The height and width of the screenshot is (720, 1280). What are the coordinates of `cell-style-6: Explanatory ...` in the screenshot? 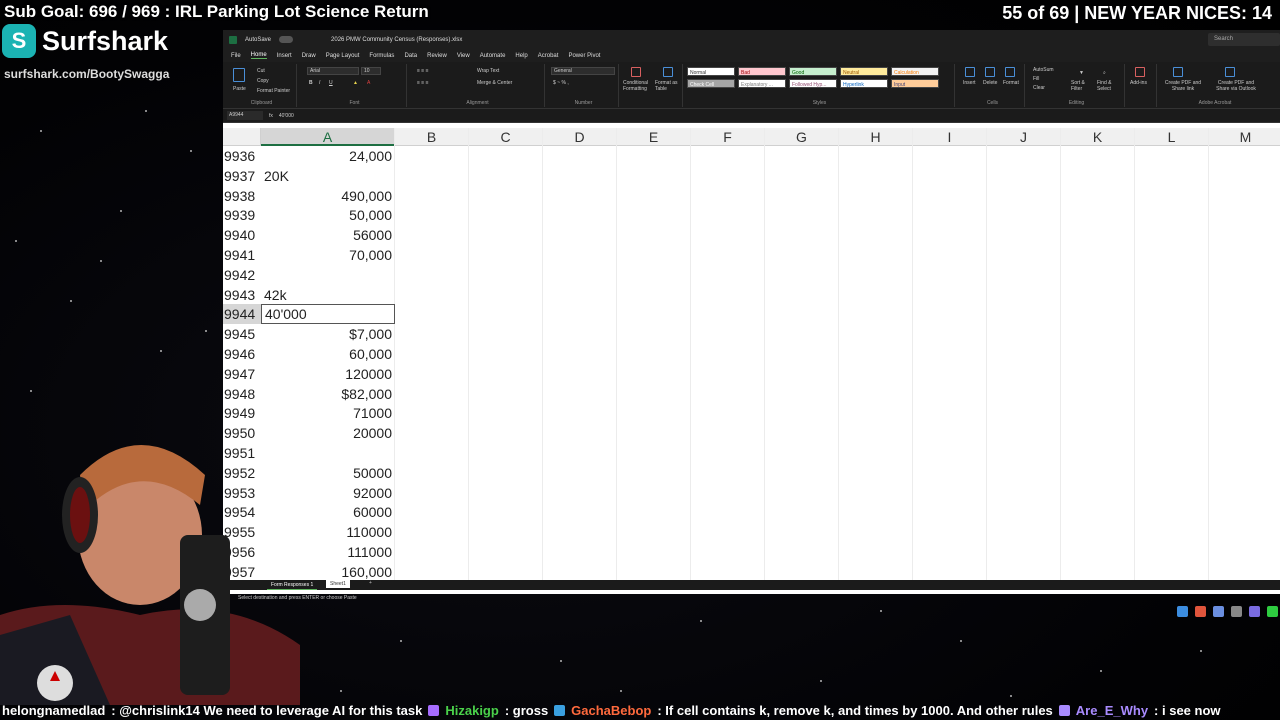 It's located at (762, 83).